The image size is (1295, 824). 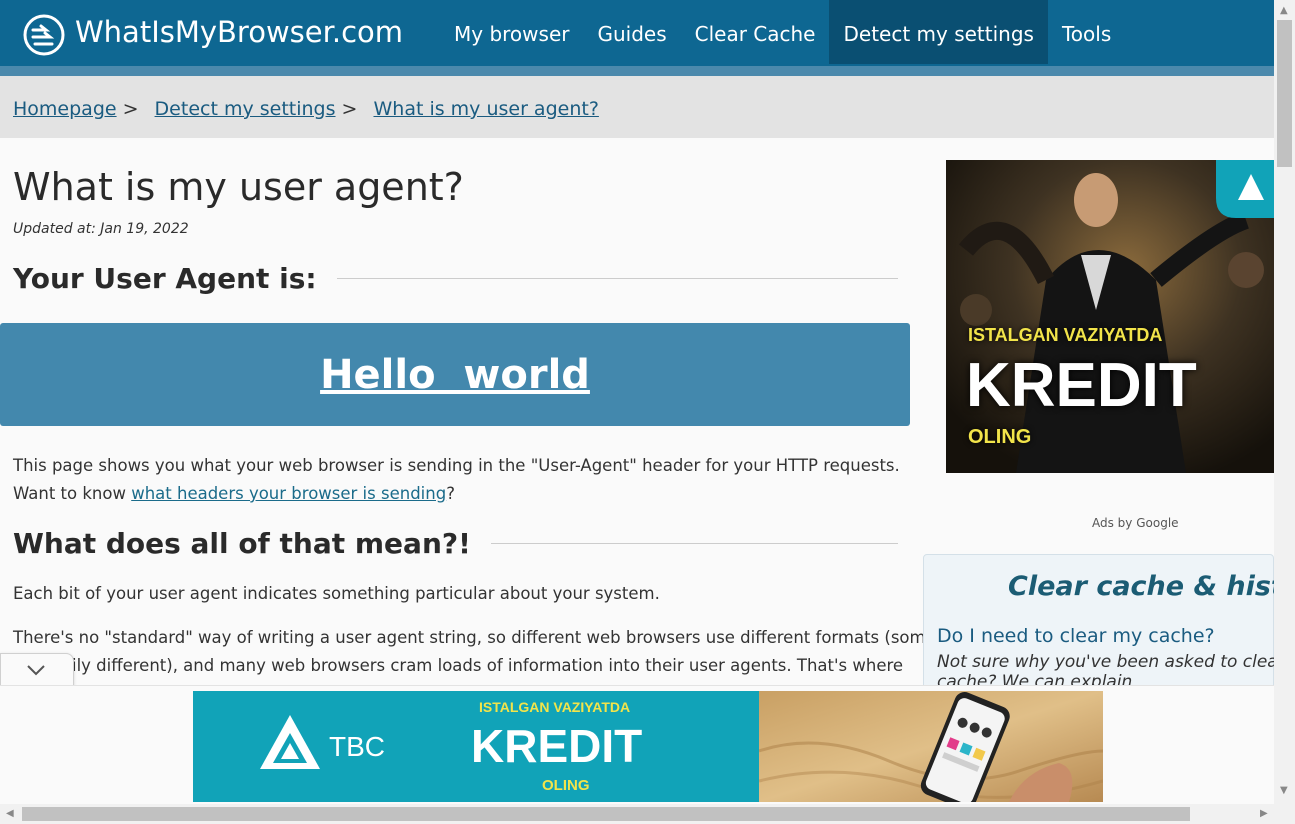 I want to click on sidebar-ad: ISTALGAN VAZIYATDA KREDIT OLING, so click(x=1110, y=316).